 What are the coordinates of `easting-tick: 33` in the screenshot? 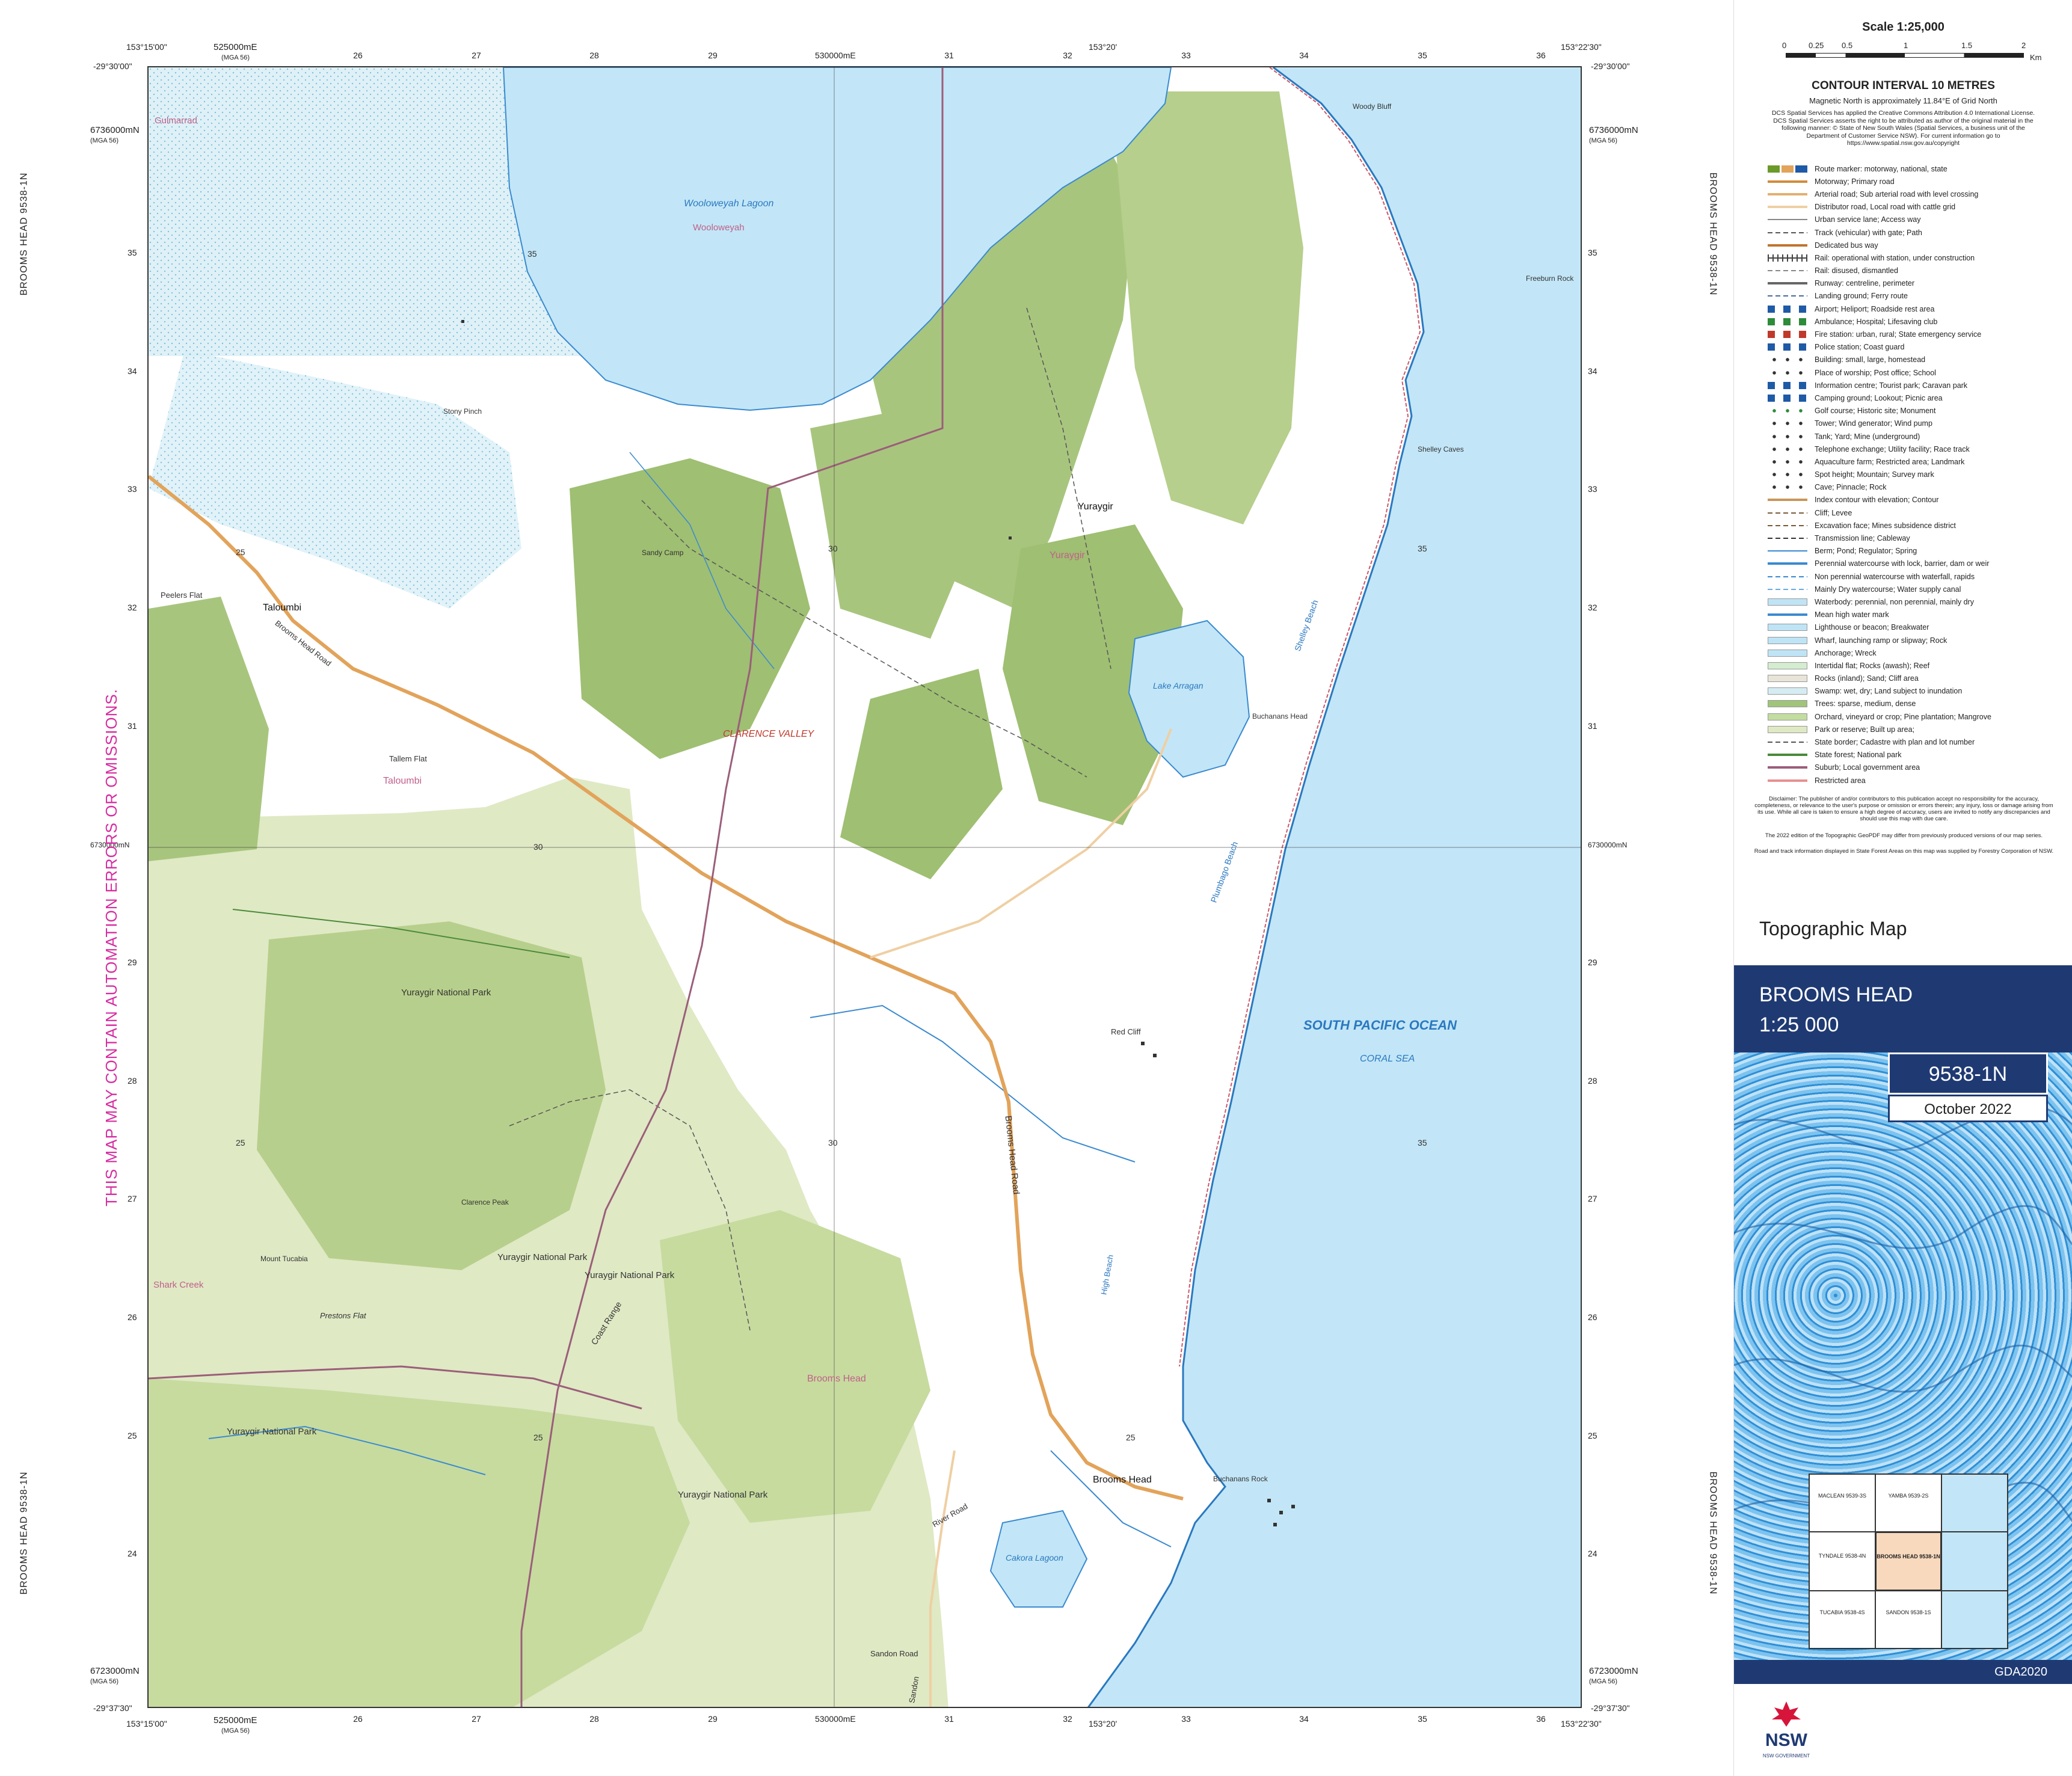 It's located at (1186, 55).